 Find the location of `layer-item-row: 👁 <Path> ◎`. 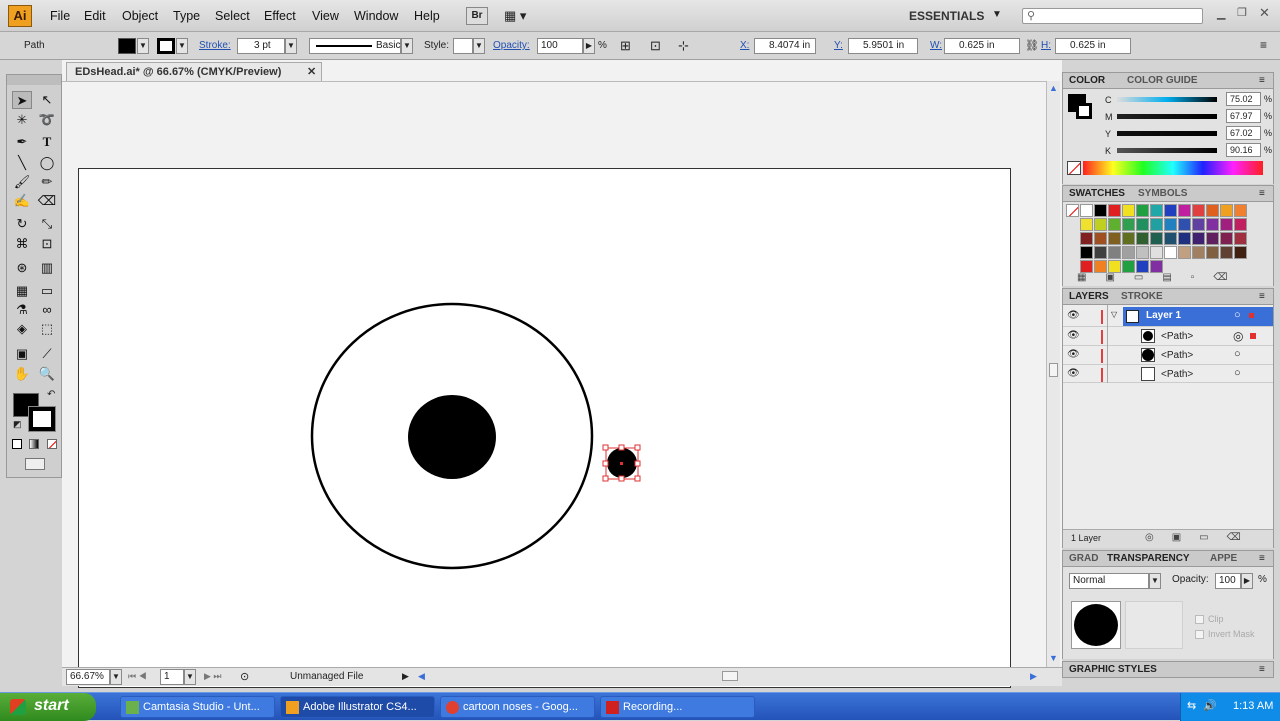

layer-item-row: 👁 <Path> ◎ is located at coordinates (1168, 335).